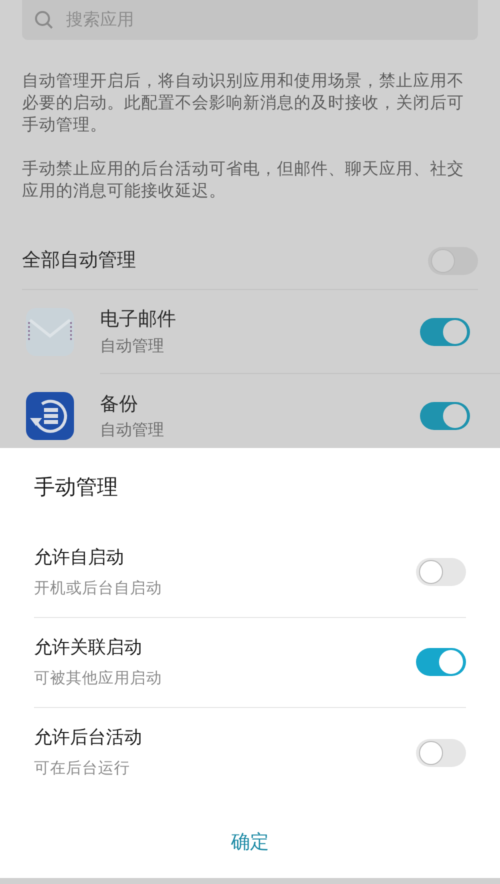  Describe the element at coordinates (50, 332) in the screenshot. I see `envelope-icon` at that location.